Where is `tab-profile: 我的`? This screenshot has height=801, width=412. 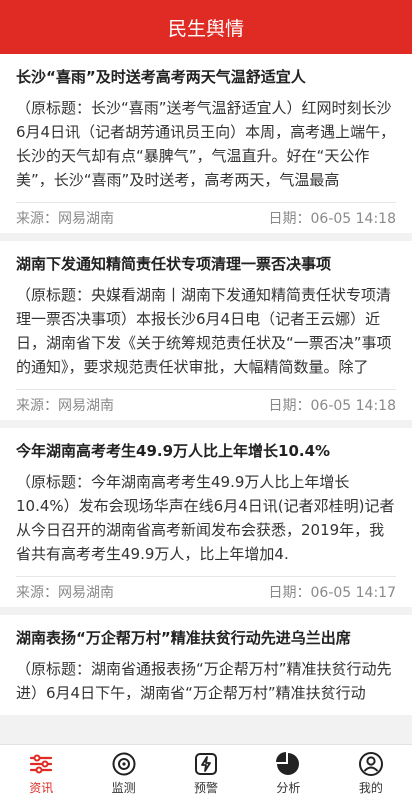 tab-profile: 我的 is located at coordinates (371, 773).